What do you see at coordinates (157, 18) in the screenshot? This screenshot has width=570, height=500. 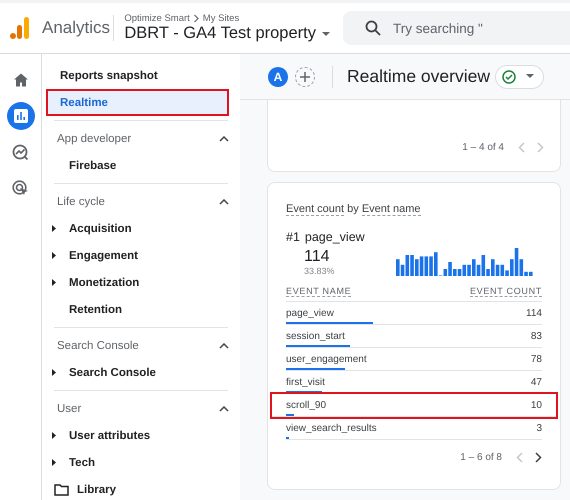 I see `breadcrumb-link: Optimize Smart` at bounding box center [157, 18].